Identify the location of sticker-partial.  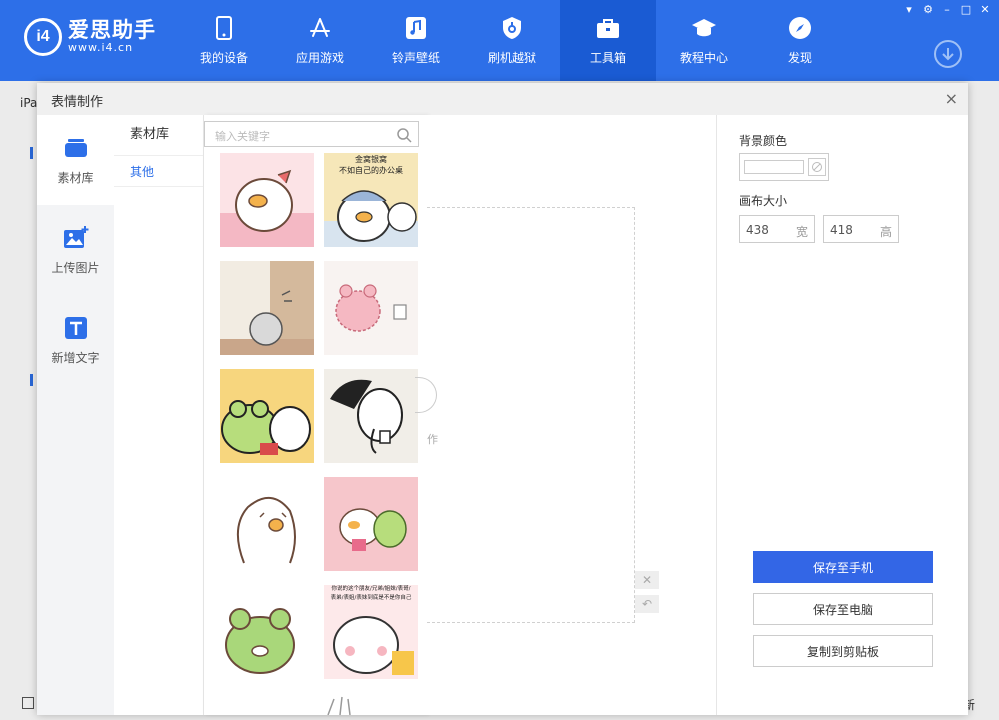
(371, 704).